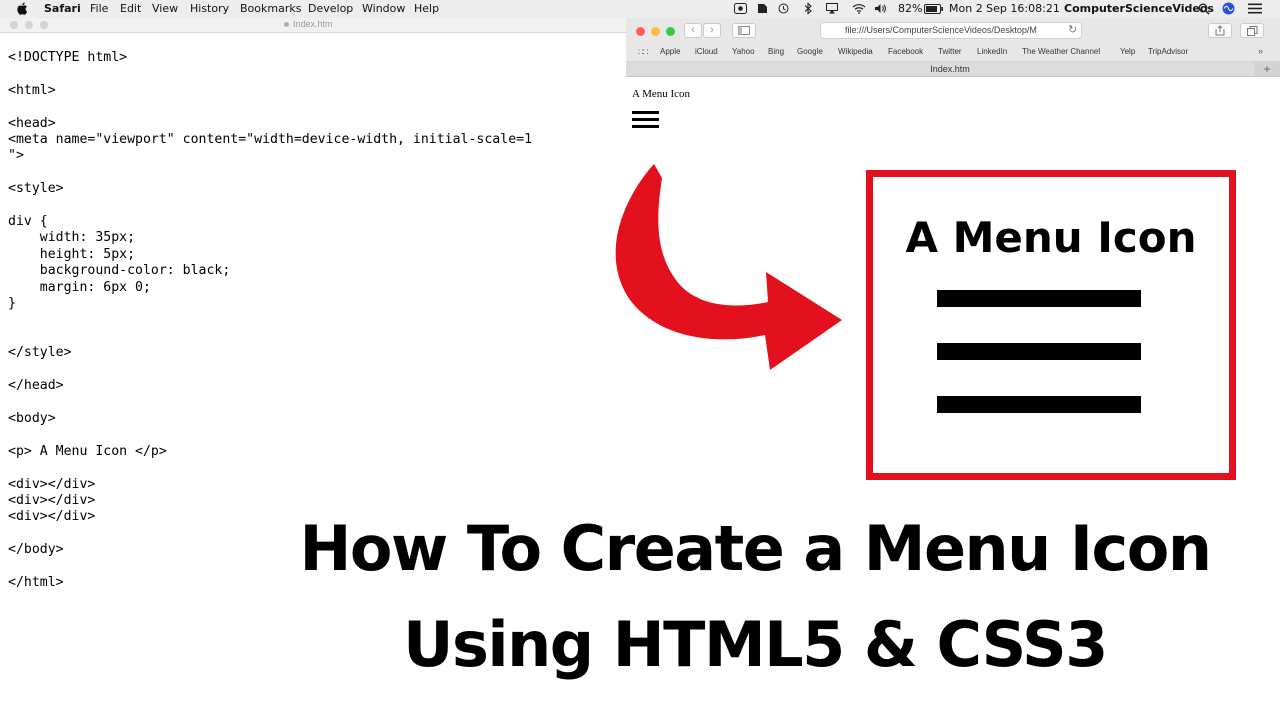 The image size is (1280, 720). I want to click on editor-close-button, so click(14, 25).